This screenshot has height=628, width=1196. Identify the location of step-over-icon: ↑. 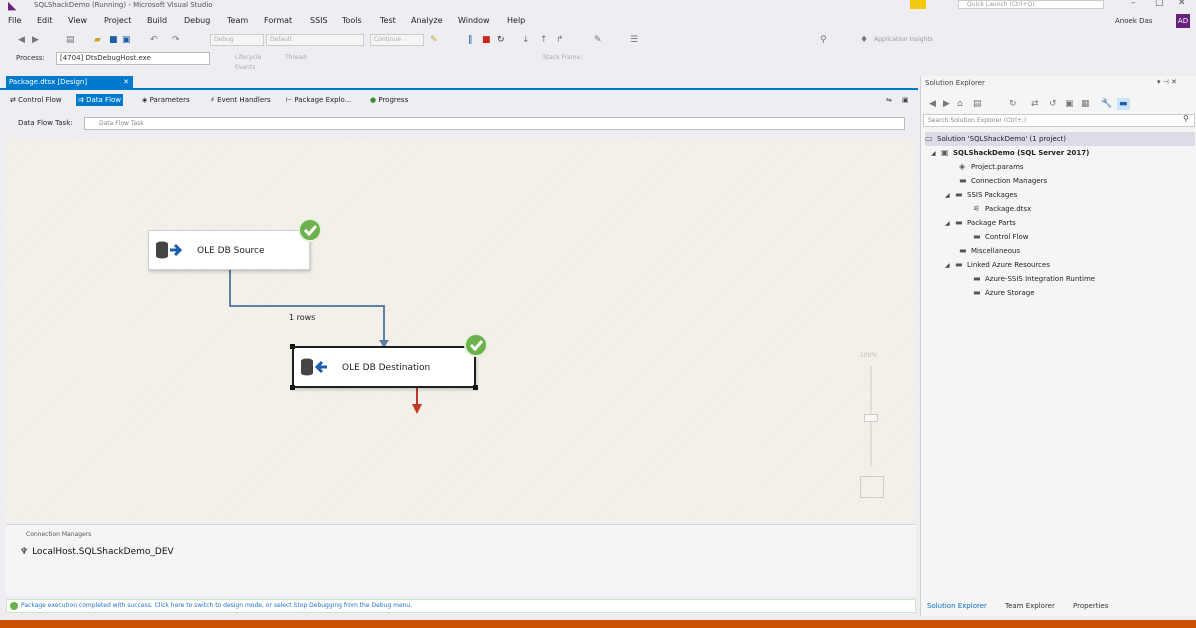
(544, 40).